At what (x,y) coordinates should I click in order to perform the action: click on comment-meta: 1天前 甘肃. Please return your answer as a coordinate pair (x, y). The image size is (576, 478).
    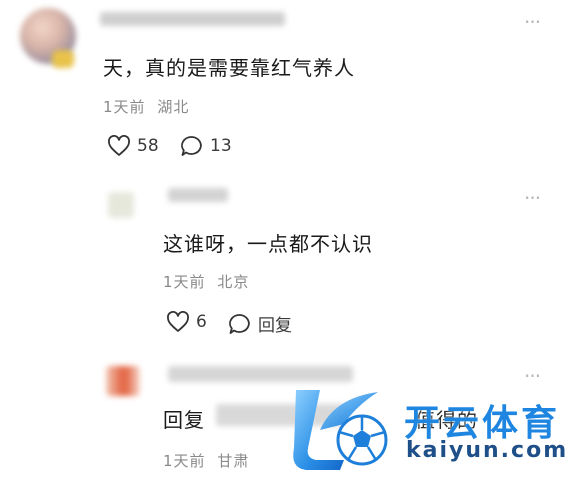
    Looking at the image, I should click on (206, 460).